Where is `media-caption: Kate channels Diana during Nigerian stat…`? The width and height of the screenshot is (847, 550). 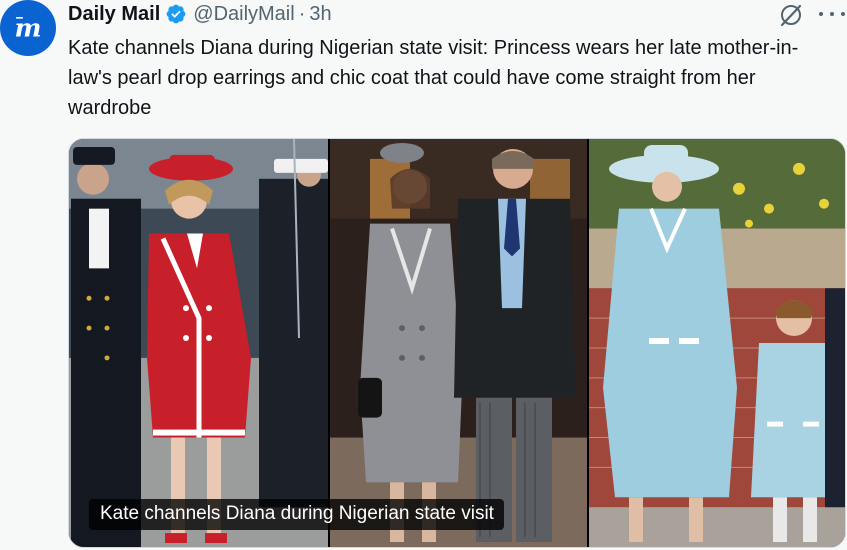
media-caption: Kate channels Diana during Nigerian stat… is located at coordinates (296, 514).